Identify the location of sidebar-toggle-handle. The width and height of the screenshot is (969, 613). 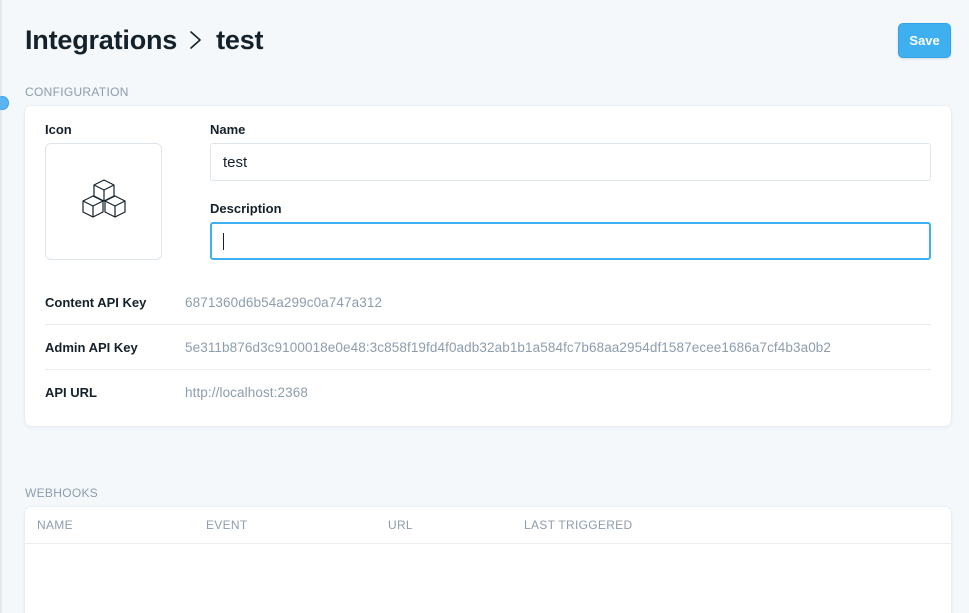
(4, 103).